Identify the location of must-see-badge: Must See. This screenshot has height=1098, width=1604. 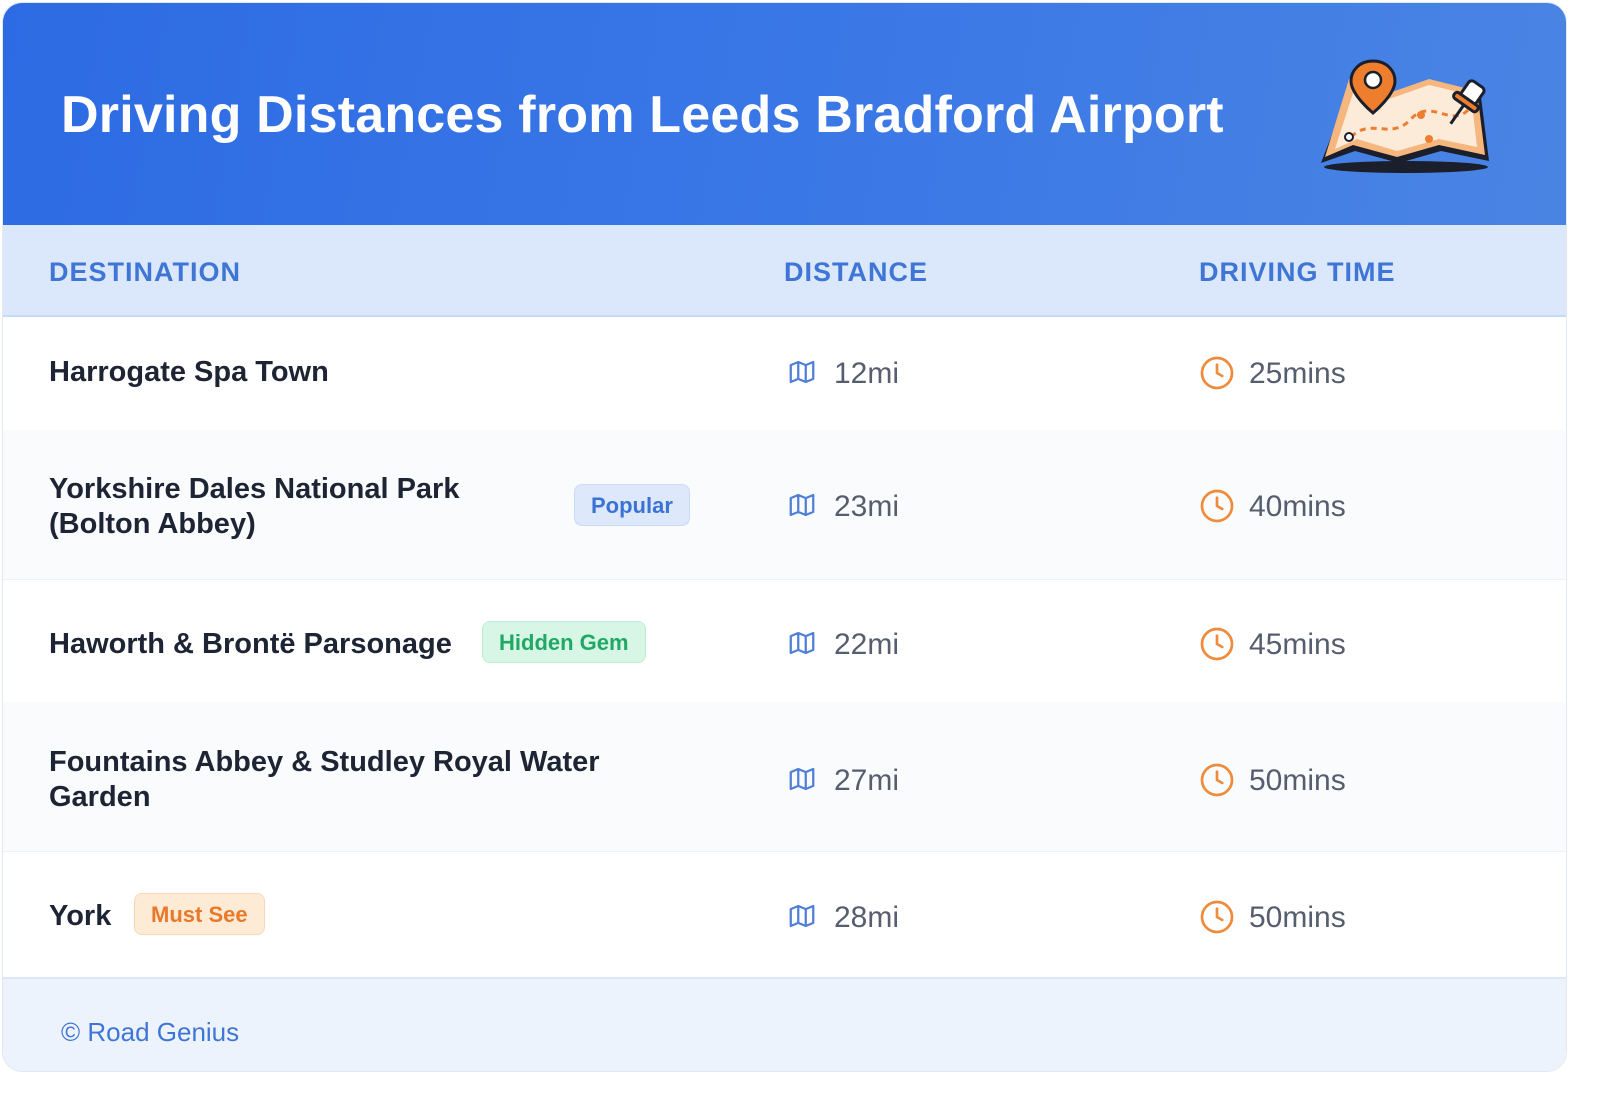
(199, 914).